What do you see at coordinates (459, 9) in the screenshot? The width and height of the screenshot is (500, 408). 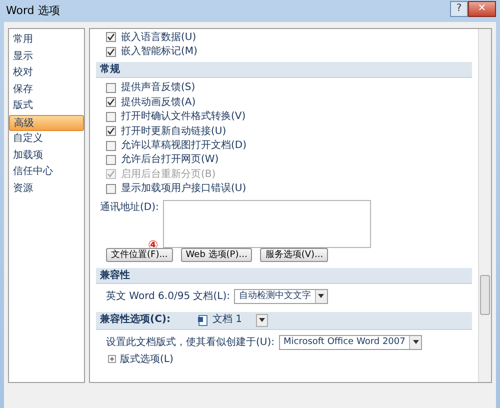 I see `help-button: ?` at bounding box center [459, 9].